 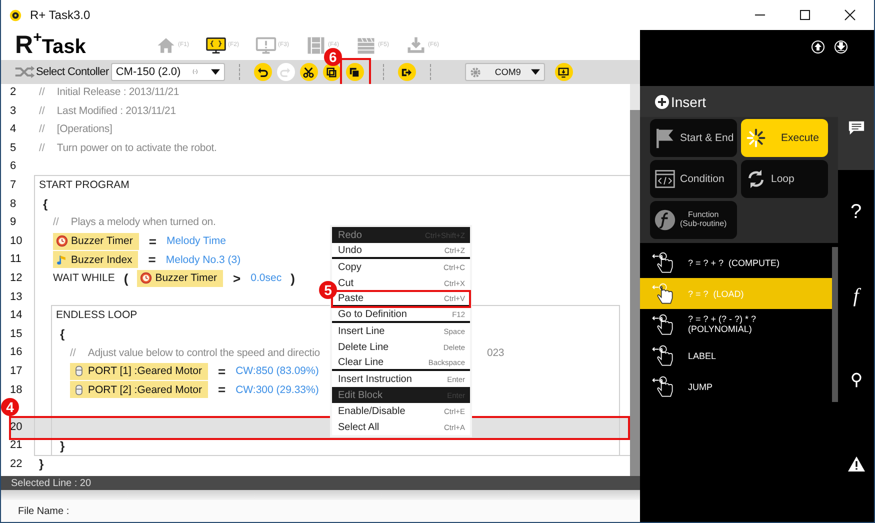 What do you see at coordinates (818, 47) in the screenshot?
I see `upload-icon` at bounding box center [818, 47].